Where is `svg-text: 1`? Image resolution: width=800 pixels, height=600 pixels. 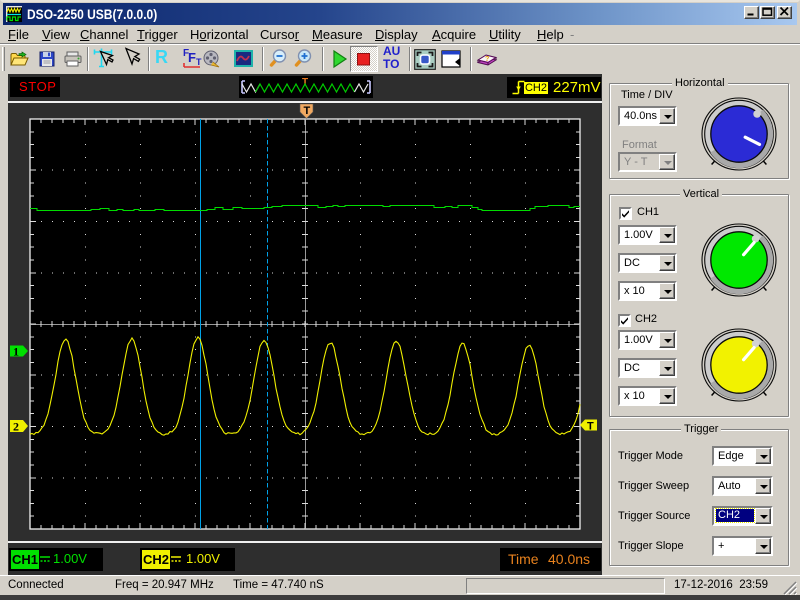
svg-text: 1 is located at coordinates (16, 352).